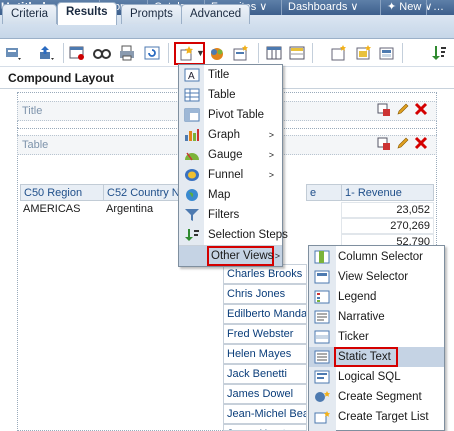  What do you see at coordinates (376, 297) in the screenshot?
I see `menu-item-legend: Legend` at bounding box center [376, 297].